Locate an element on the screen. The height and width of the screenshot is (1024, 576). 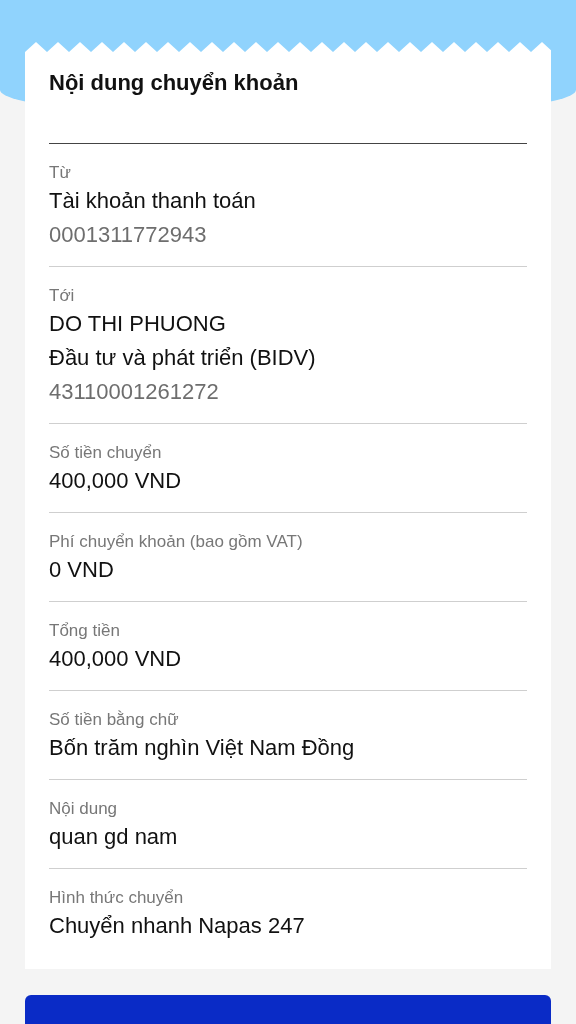
field-value: 0 VND is located at coordinates (82, 570).